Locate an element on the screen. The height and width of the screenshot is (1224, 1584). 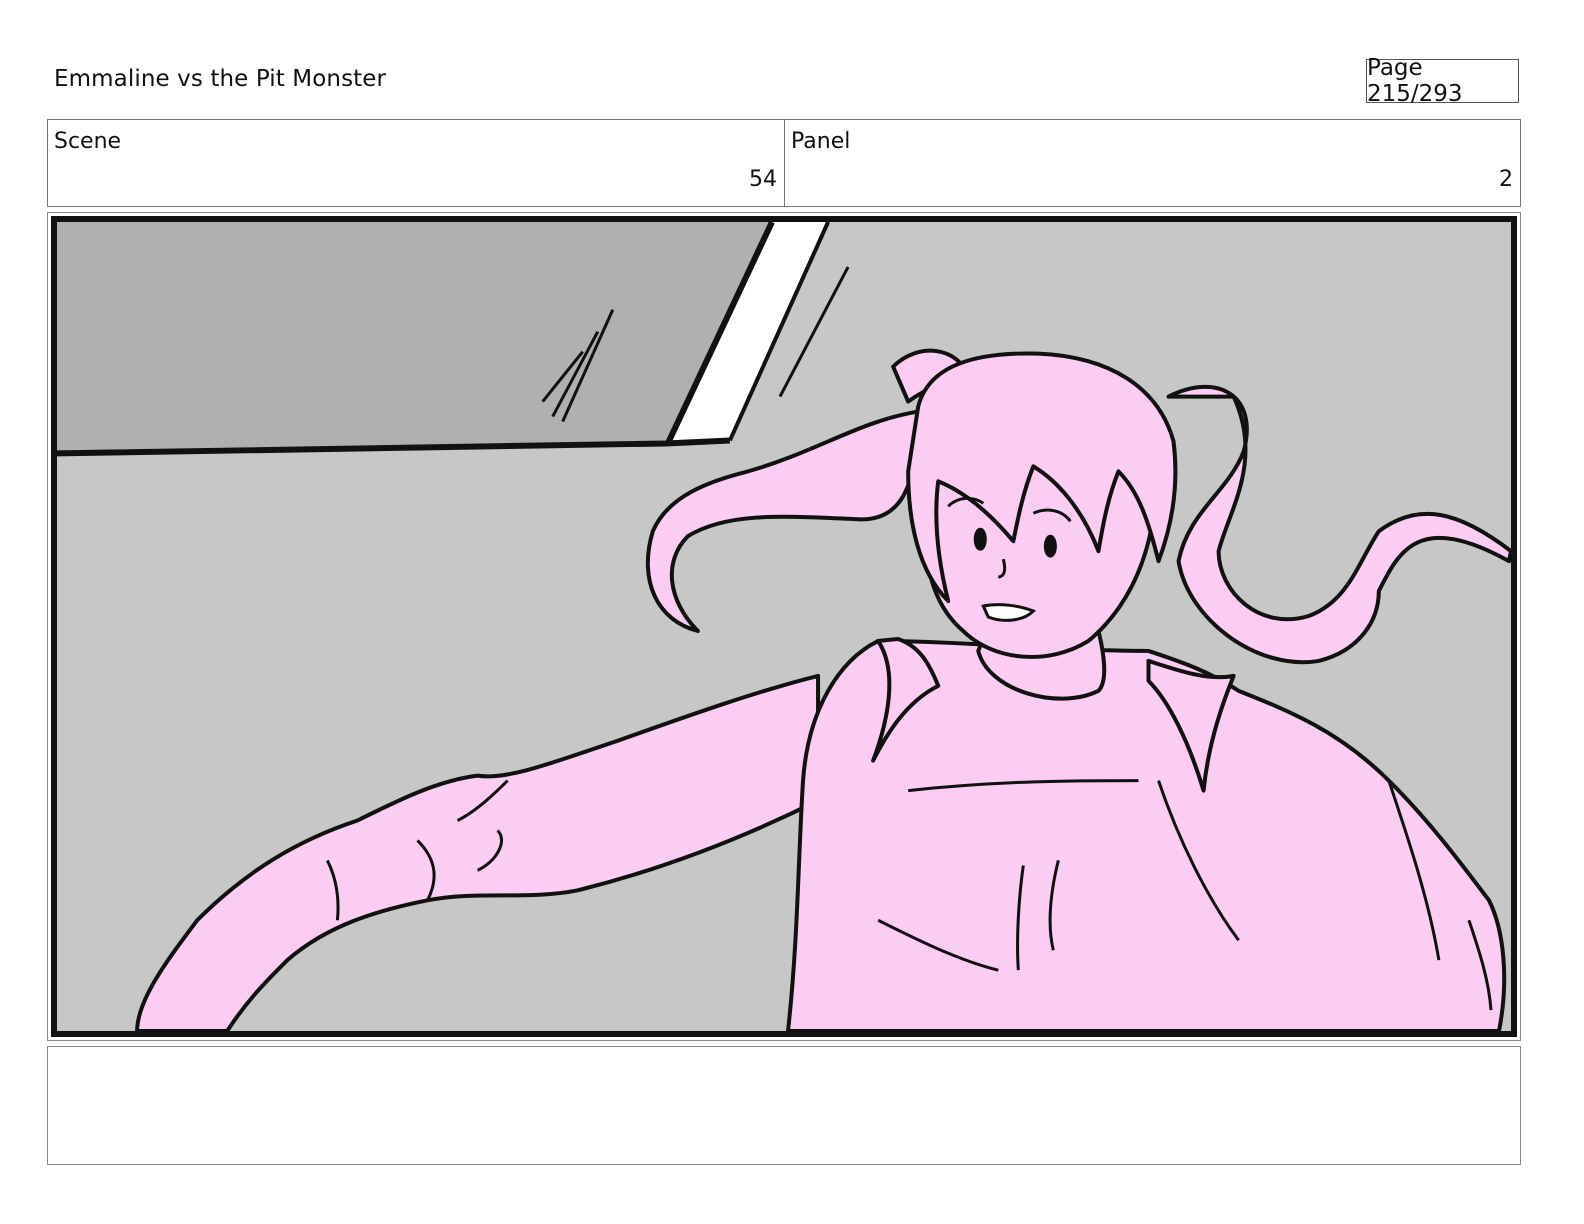
right-eye is located at coordinates (1050, 546).